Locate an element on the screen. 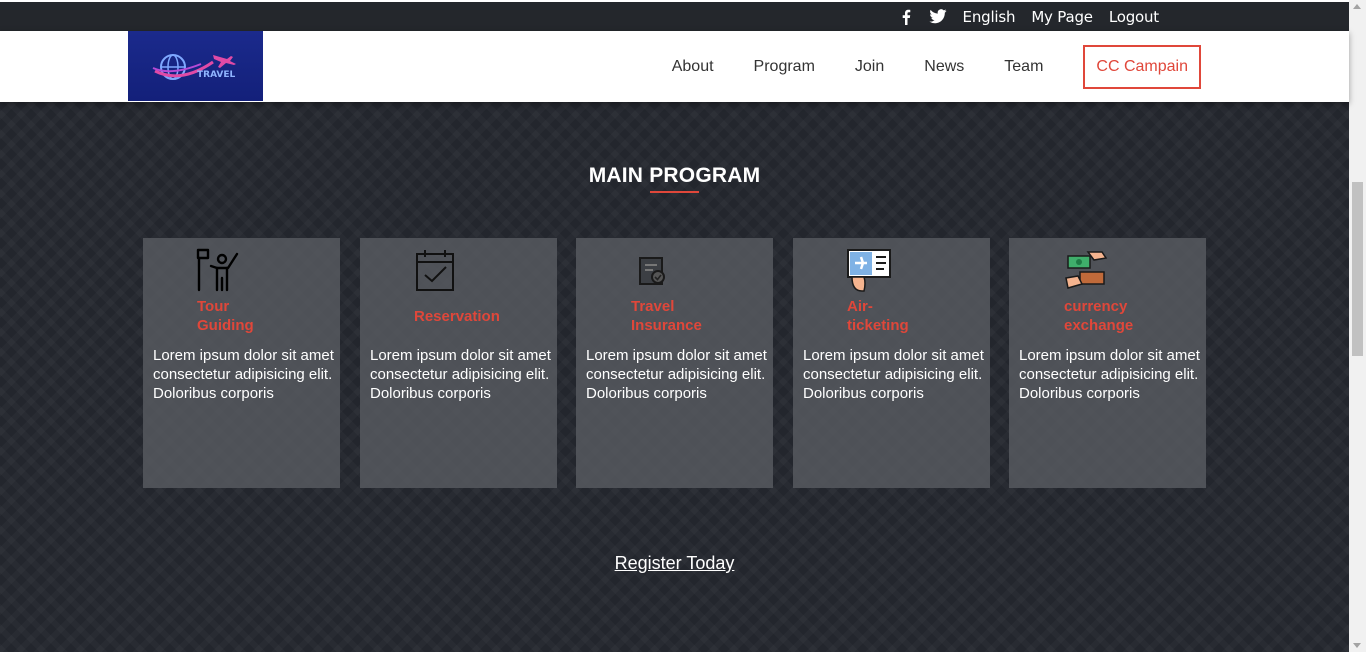 The image size is (1366, 652). nav-news: News is located at coordinates (944, 67).